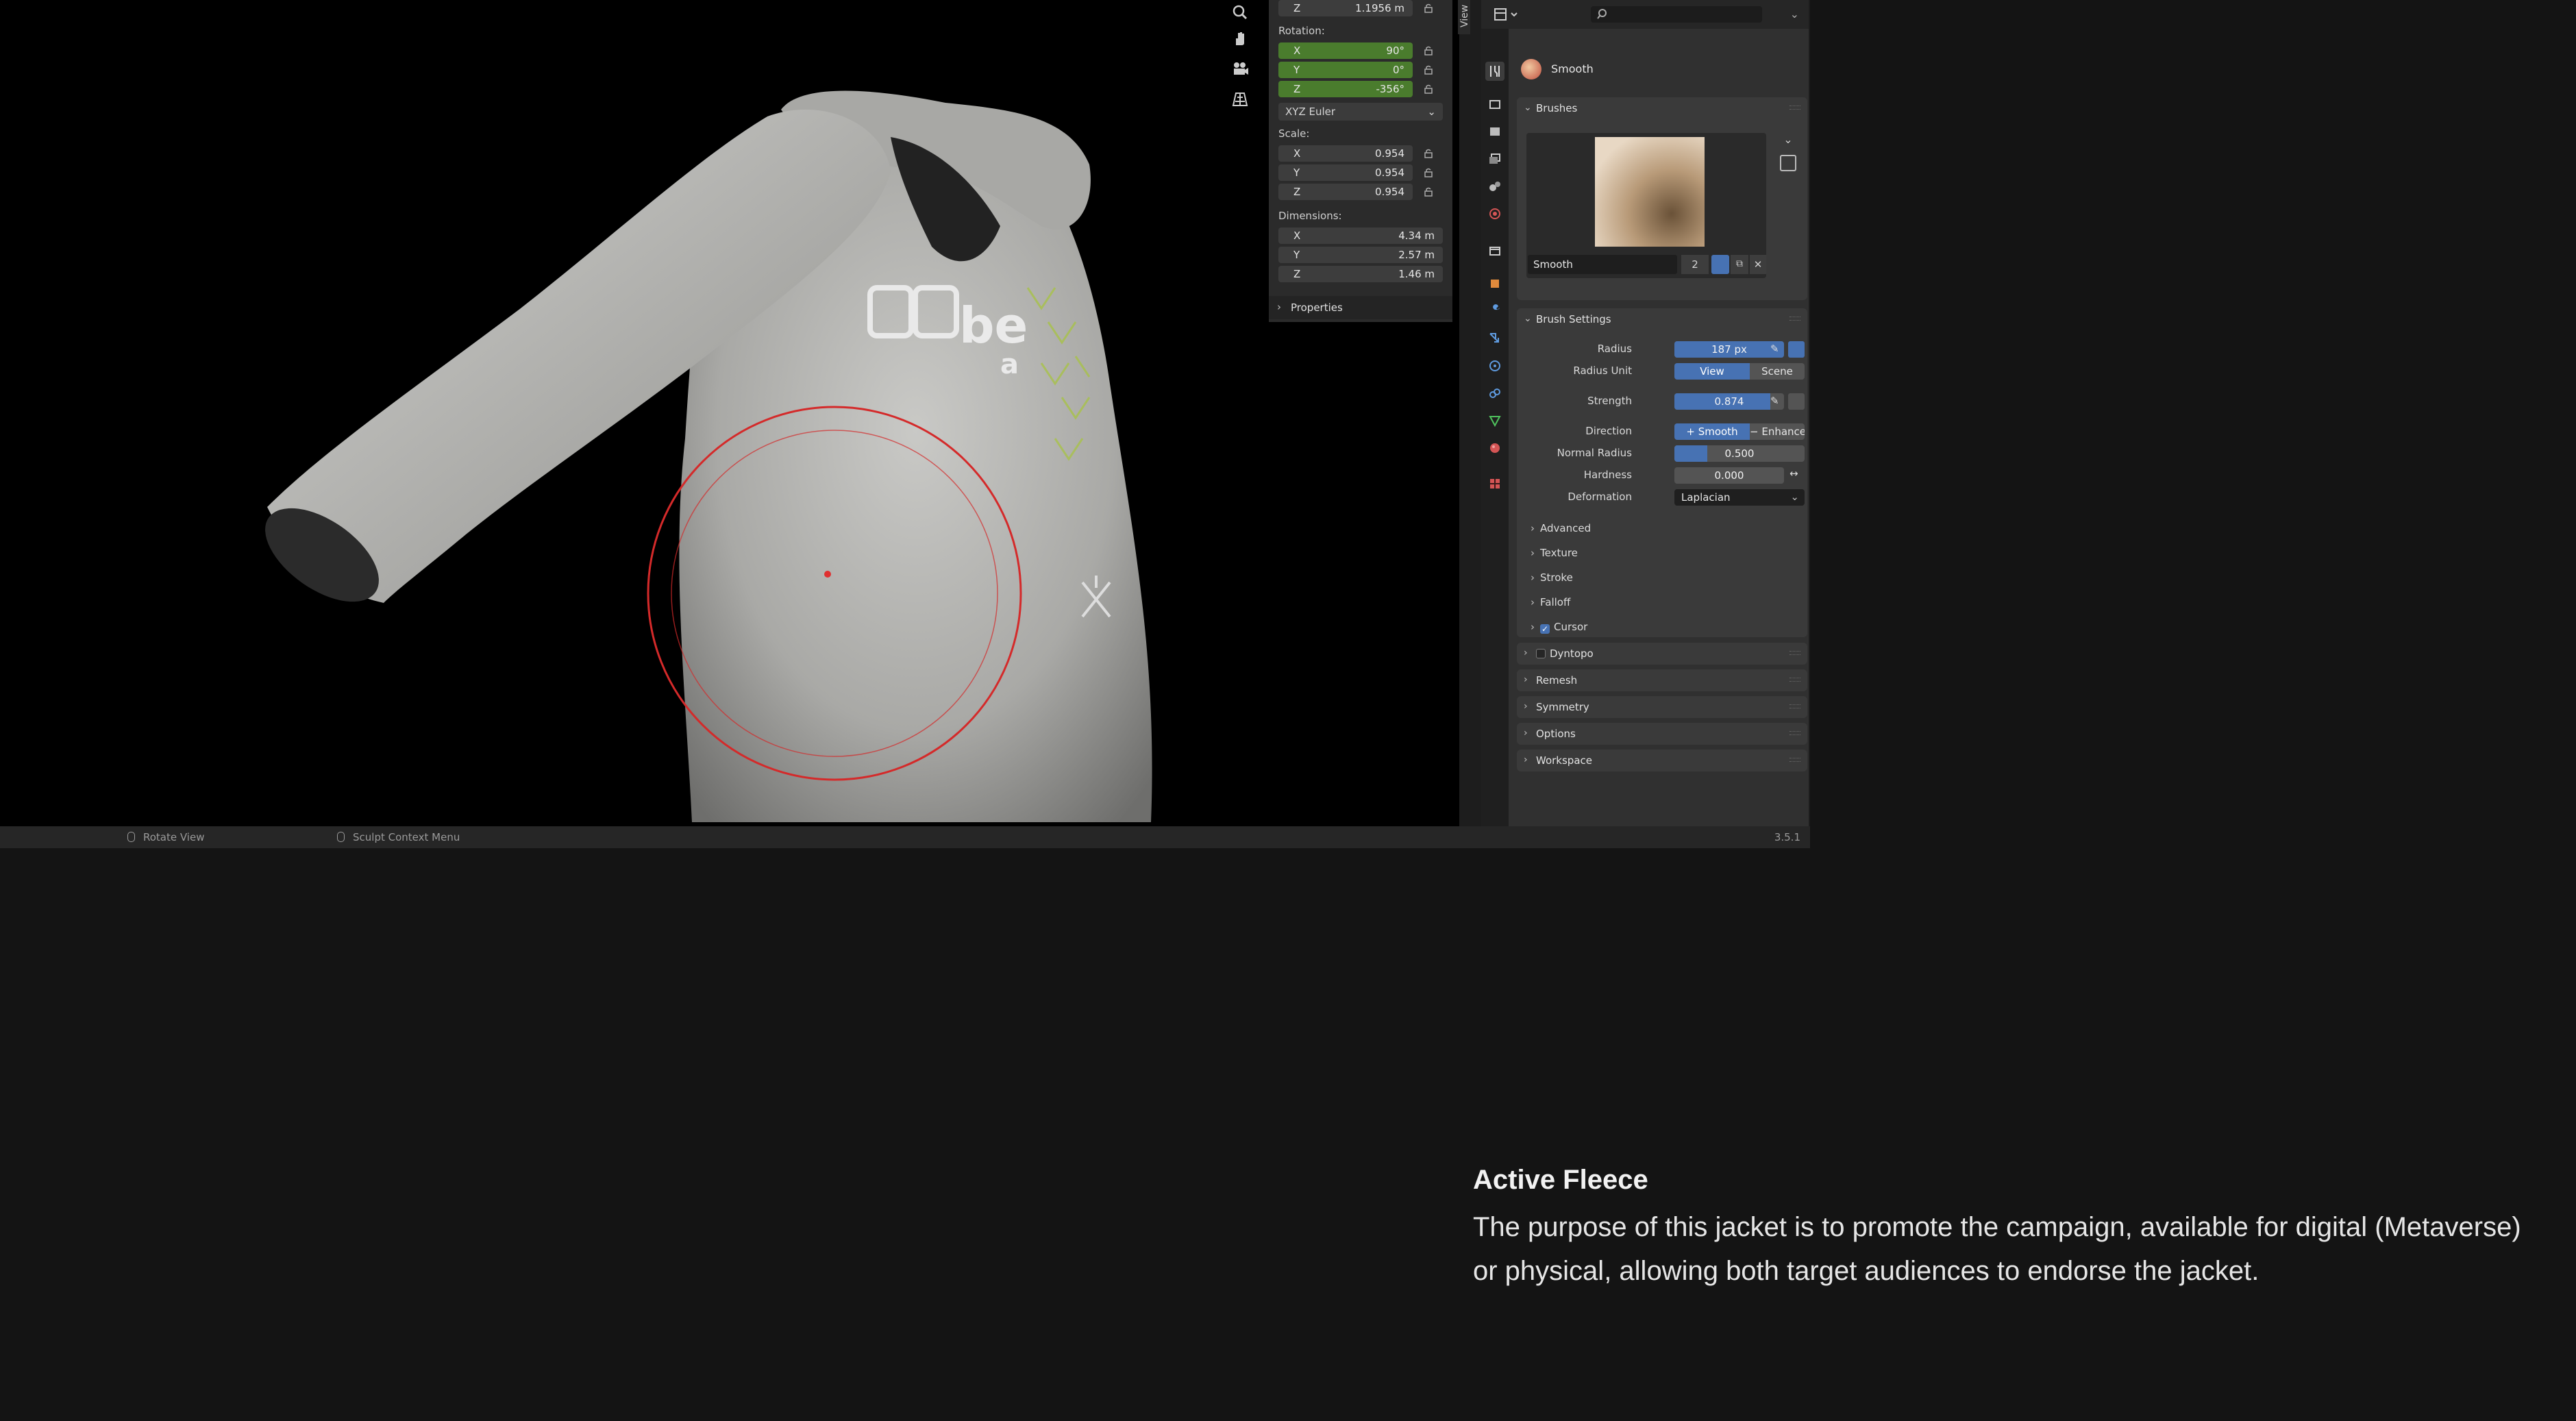  I want to click on brush-thumbnail, so click(1650, 192).